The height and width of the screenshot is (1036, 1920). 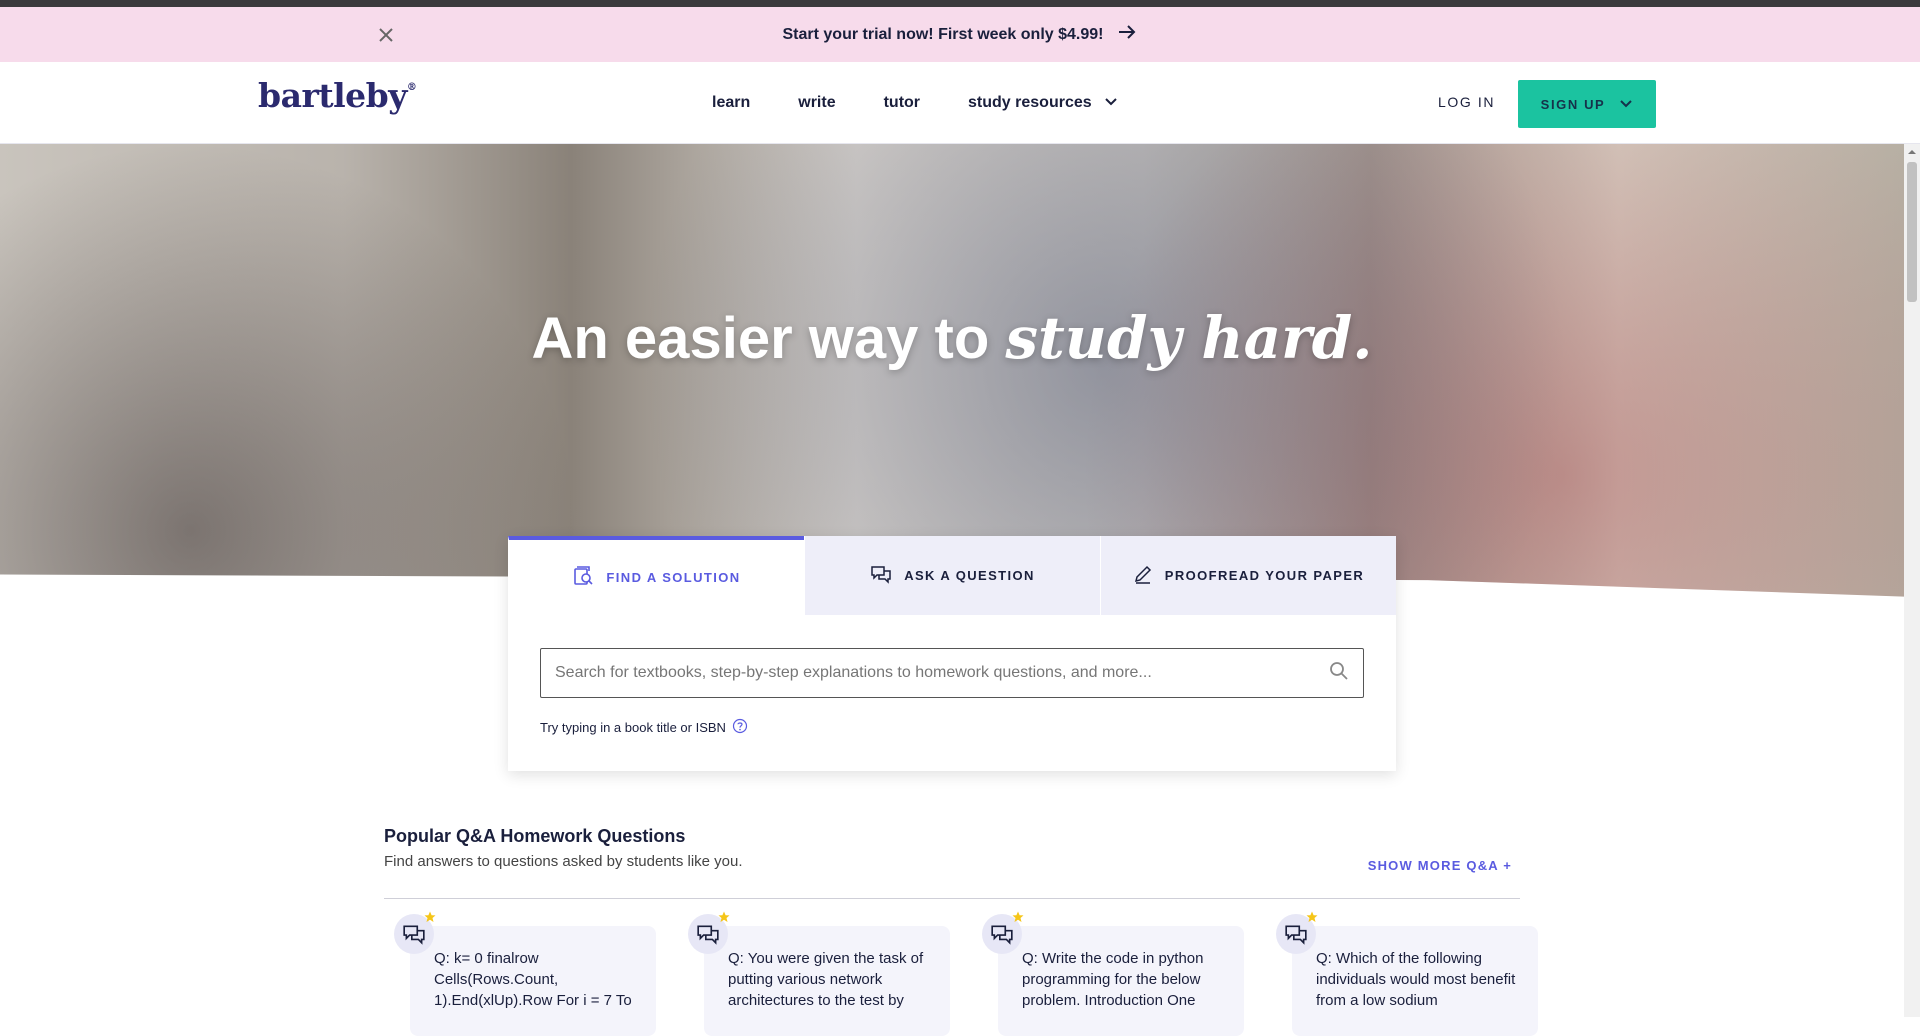 I want to click on search-input, so click(x=942, y=673).